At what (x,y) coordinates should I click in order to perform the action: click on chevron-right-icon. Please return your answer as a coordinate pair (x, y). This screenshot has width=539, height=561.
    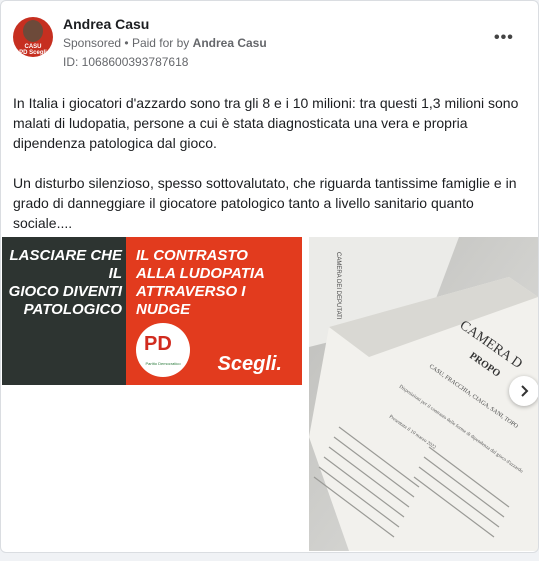
    Looking at the image, I should click on (523, 391).